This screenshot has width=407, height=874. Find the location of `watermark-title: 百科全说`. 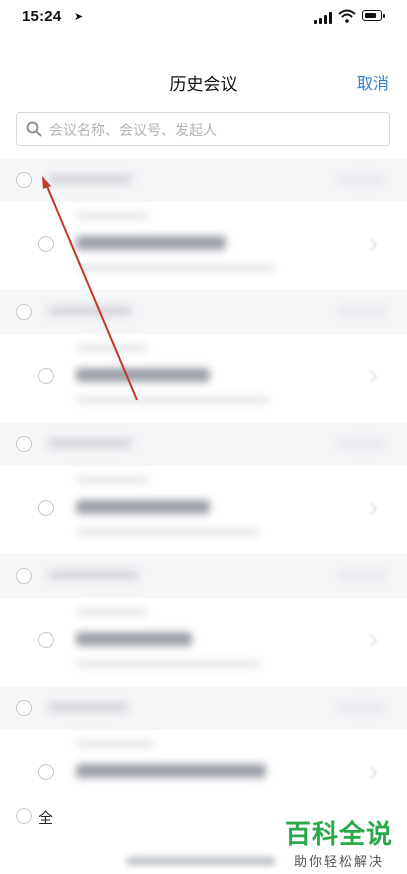

watermark-title: 百科全说 is located at coordinates (338, 834).